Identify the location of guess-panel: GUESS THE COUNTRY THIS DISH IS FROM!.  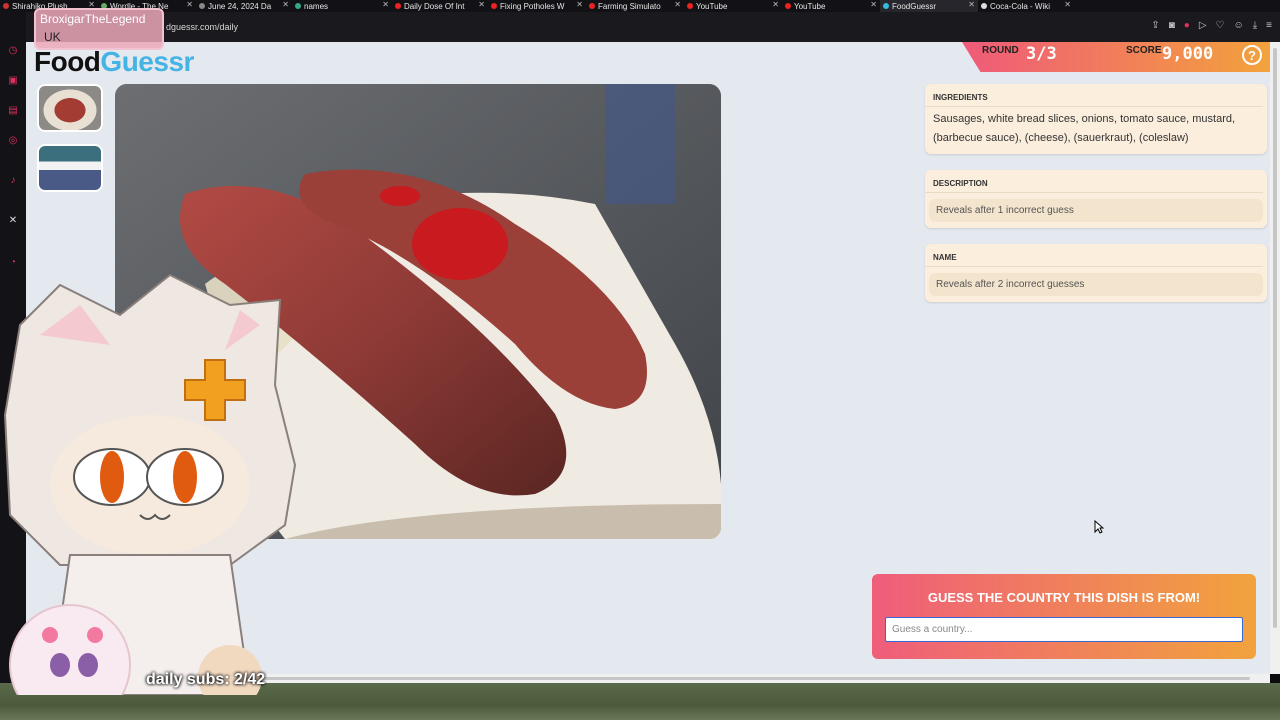
(1064, 616).